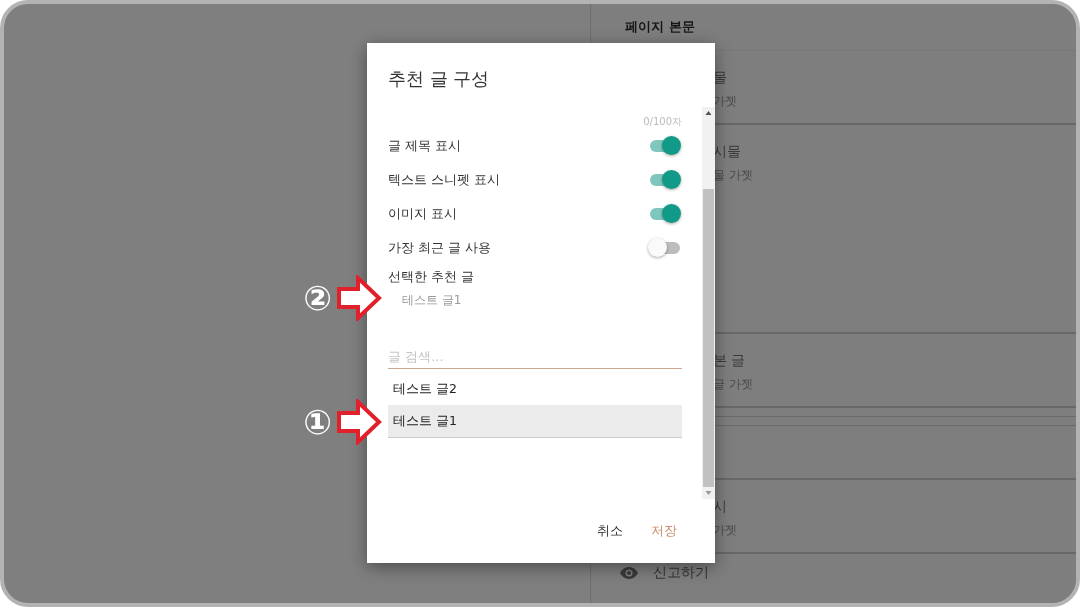  Describe the element at coordinates (439, 79) in the screenshot. I see `dialog-title: 추천 글 구성` at that location.